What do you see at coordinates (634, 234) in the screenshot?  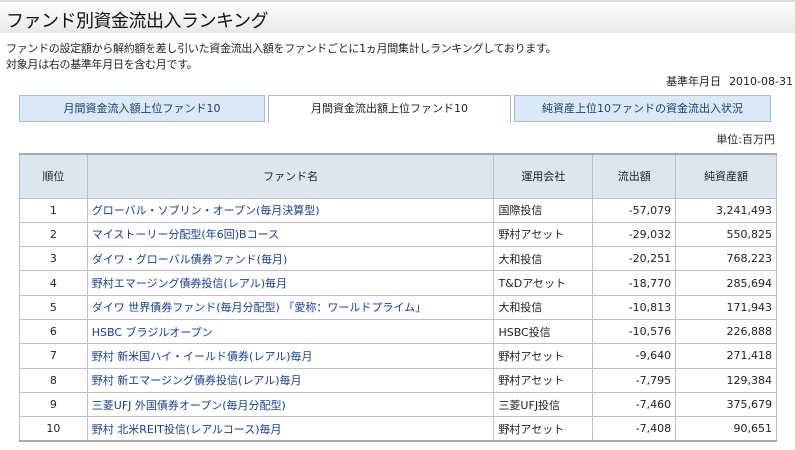 I see `cell-outflow: -29,032` at bounding box center [634, 234].